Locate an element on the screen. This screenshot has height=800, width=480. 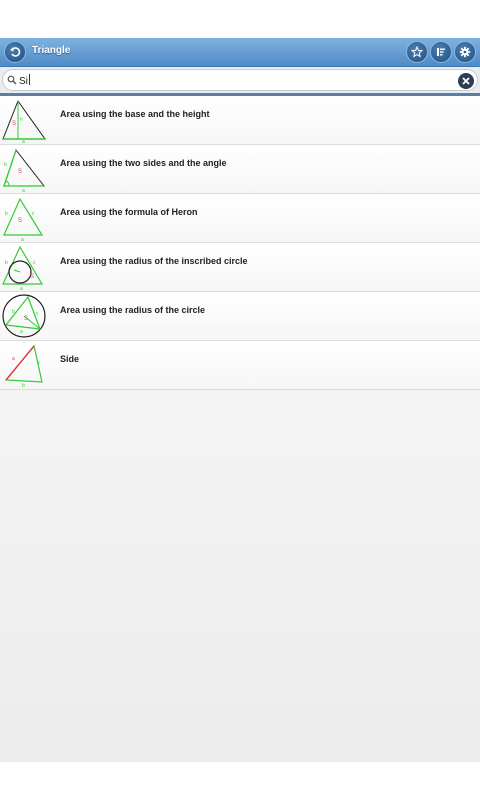
list-item: S b c a Area using the formula of Heron is located at coordinates (240, 218).